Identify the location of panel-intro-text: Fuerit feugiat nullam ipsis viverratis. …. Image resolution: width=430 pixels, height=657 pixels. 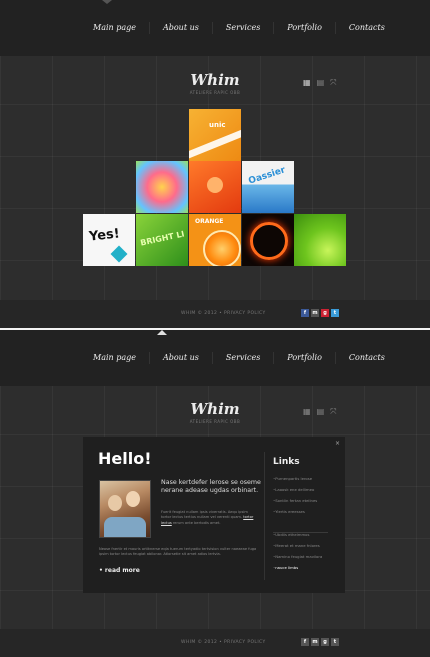
(209, 518).